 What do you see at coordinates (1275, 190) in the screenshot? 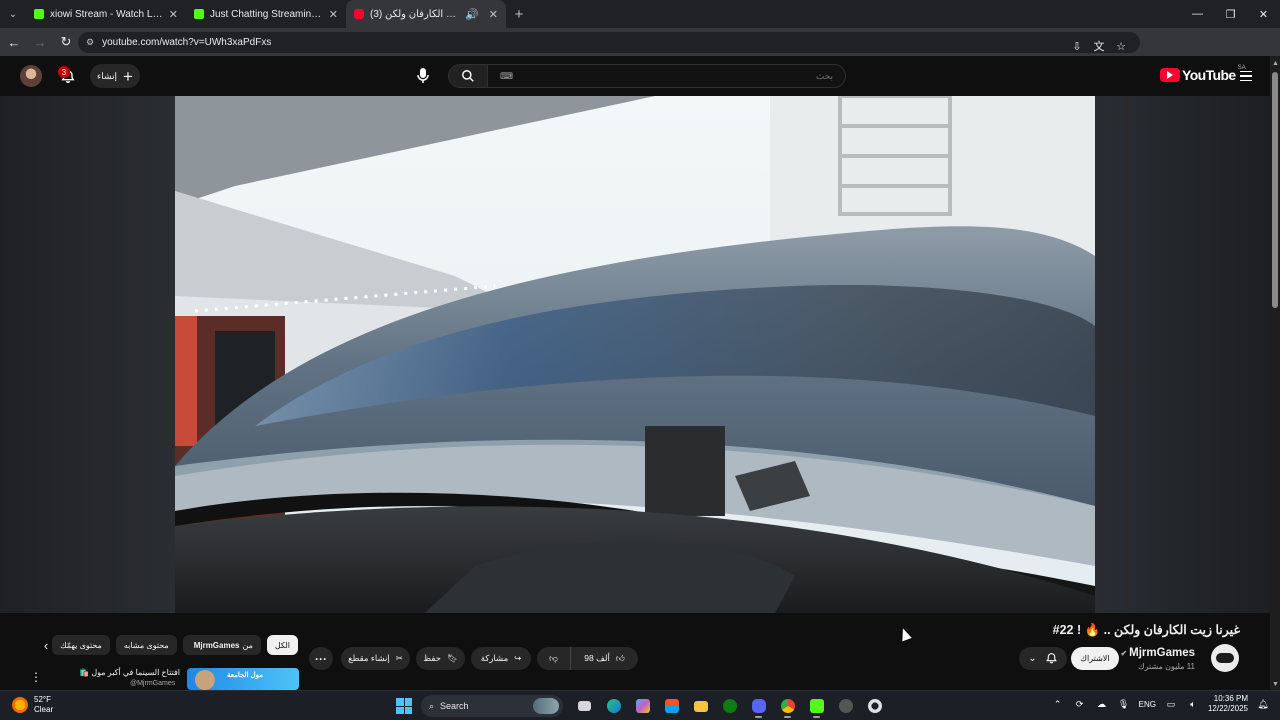
I see `scrollbar-thumb` at bounding box center [1275, 190].